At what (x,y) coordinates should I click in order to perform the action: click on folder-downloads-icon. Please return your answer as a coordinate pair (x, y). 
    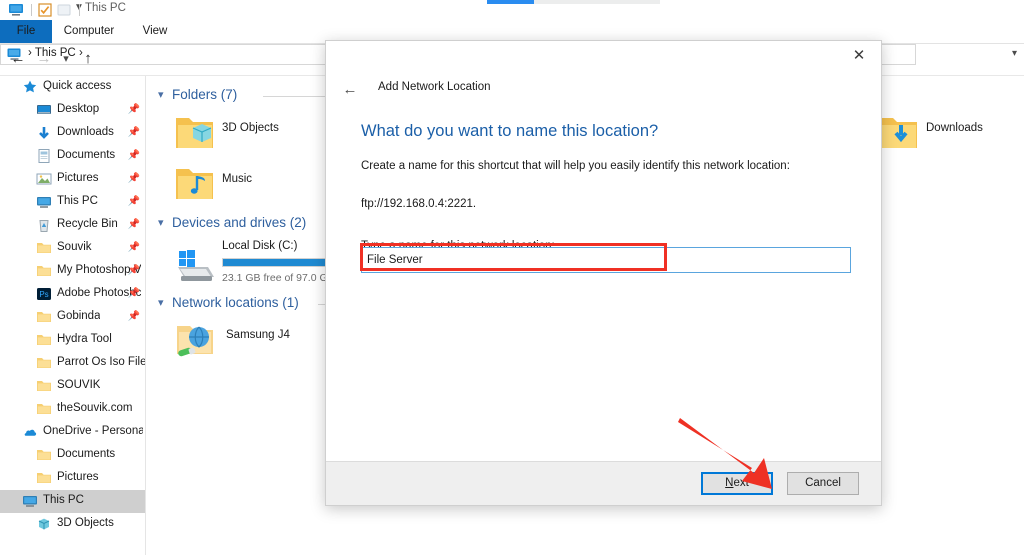
    Looking at the image, I should click on (898, 133).